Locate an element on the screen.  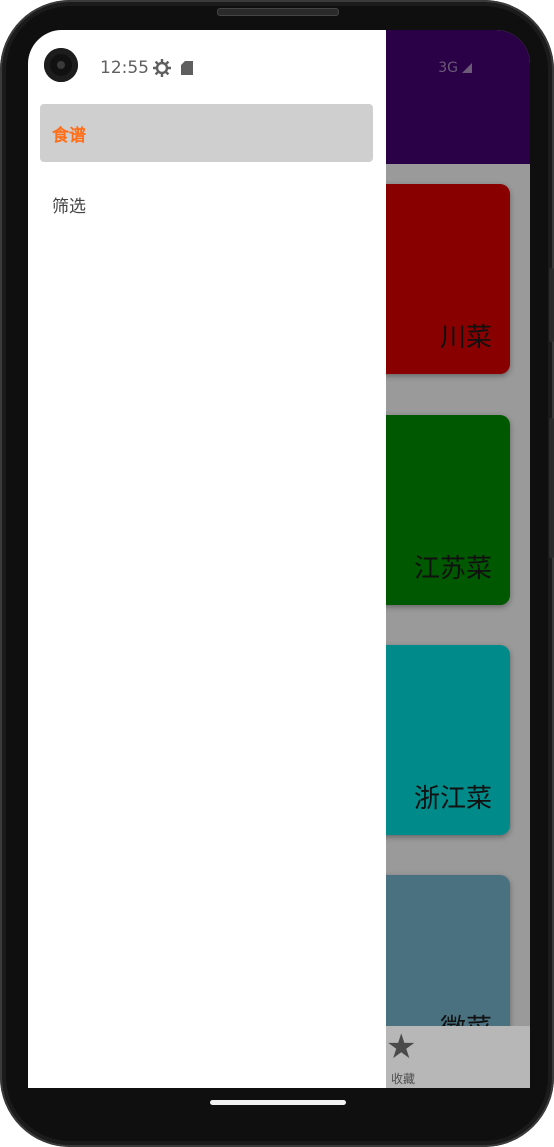
power-button is located at coordinates (551, 488).